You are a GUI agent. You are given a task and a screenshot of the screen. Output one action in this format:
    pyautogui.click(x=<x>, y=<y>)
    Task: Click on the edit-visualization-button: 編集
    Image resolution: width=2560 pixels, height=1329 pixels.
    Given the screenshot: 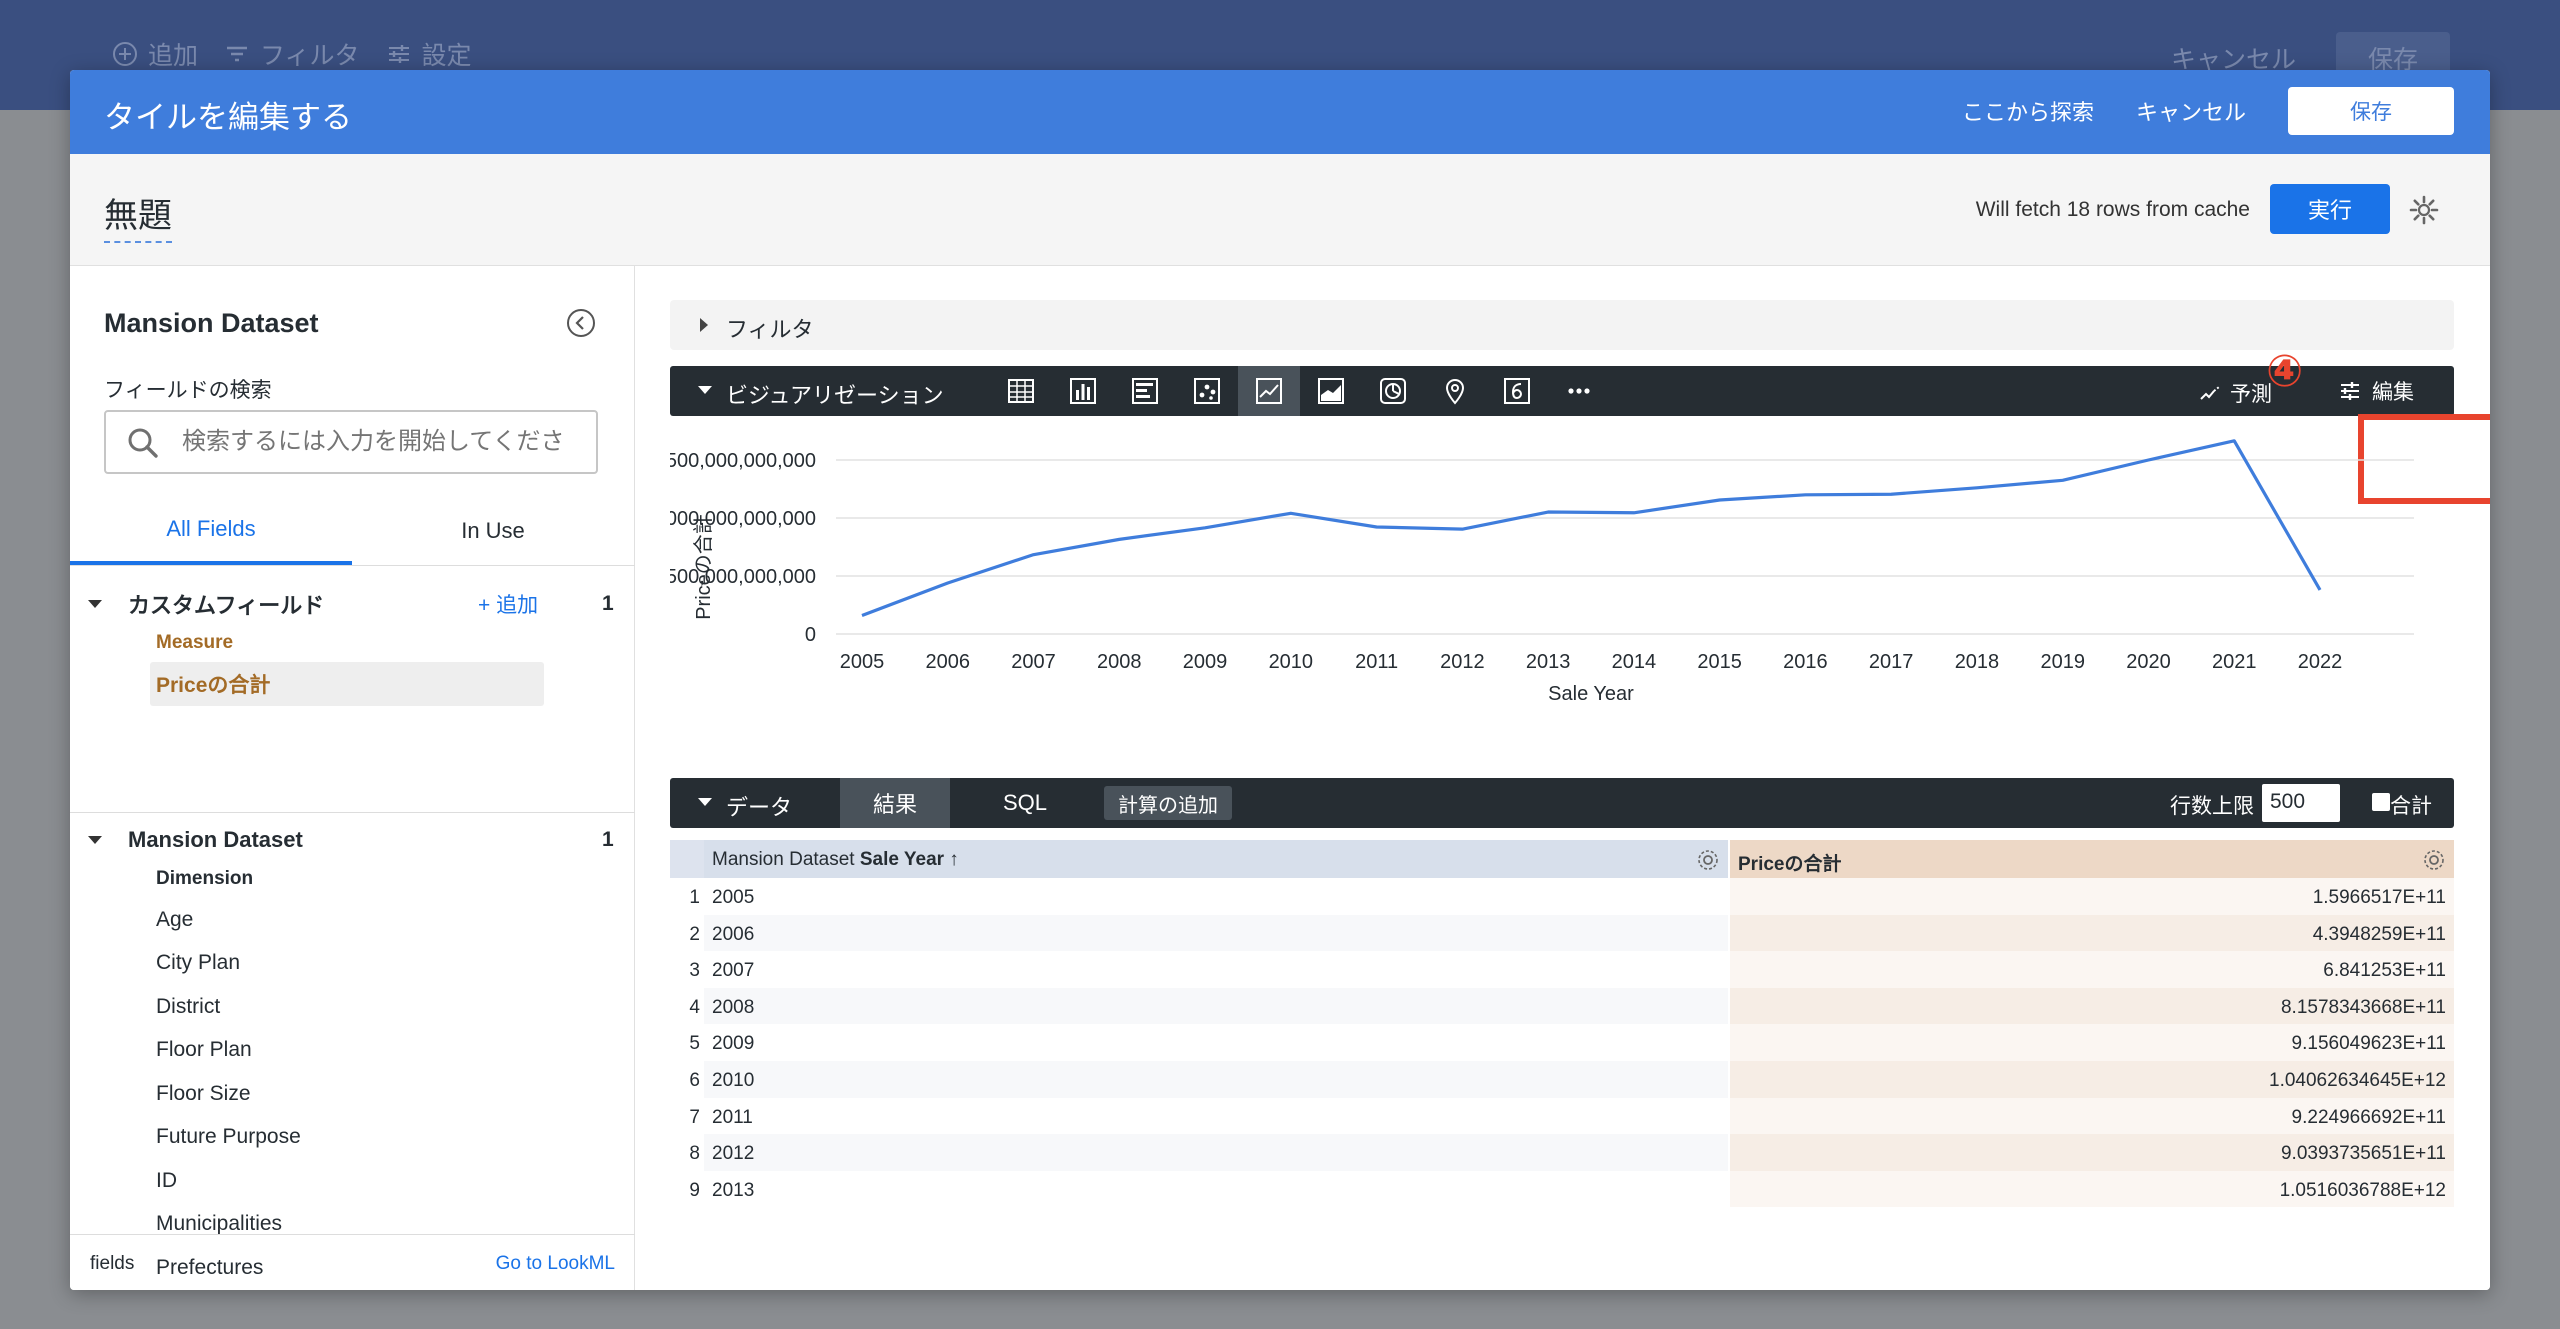 What is the action you would take?
    pyautogui.click(x=2376, y=391)
    